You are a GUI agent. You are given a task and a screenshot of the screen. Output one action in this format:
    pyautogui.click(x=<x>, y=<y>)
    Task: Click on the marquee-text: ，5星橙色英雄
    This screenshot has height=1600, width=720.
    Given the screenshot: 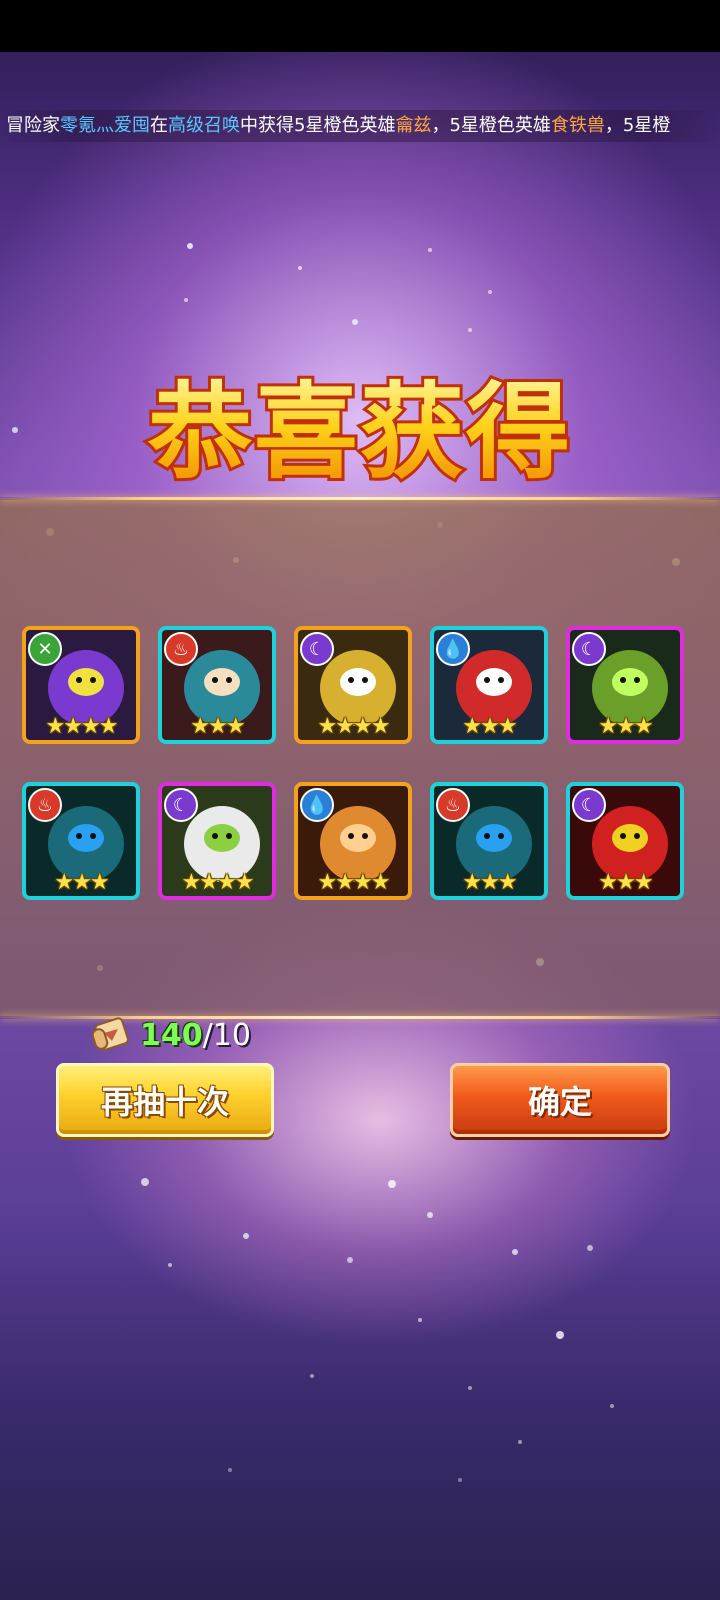 What is the action you would take?
    pyautogui.click(x=491, y=125)
    